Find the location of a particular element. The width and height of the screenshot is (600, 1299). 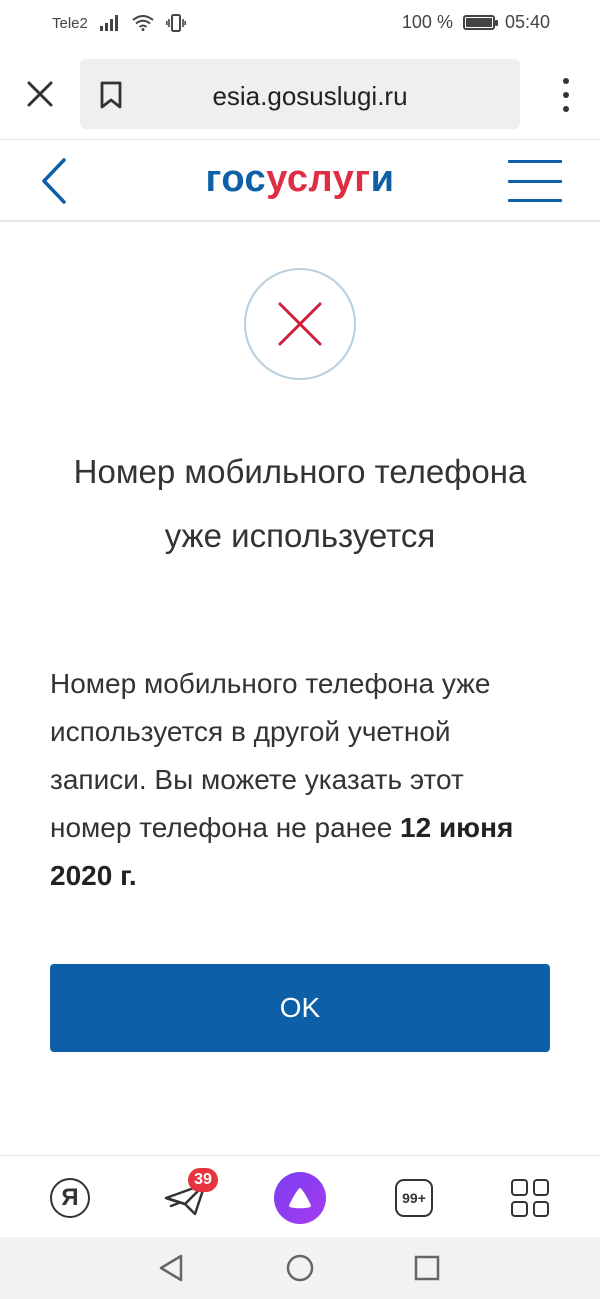

yandex-button: Я is located at coordinates (70, 1198).